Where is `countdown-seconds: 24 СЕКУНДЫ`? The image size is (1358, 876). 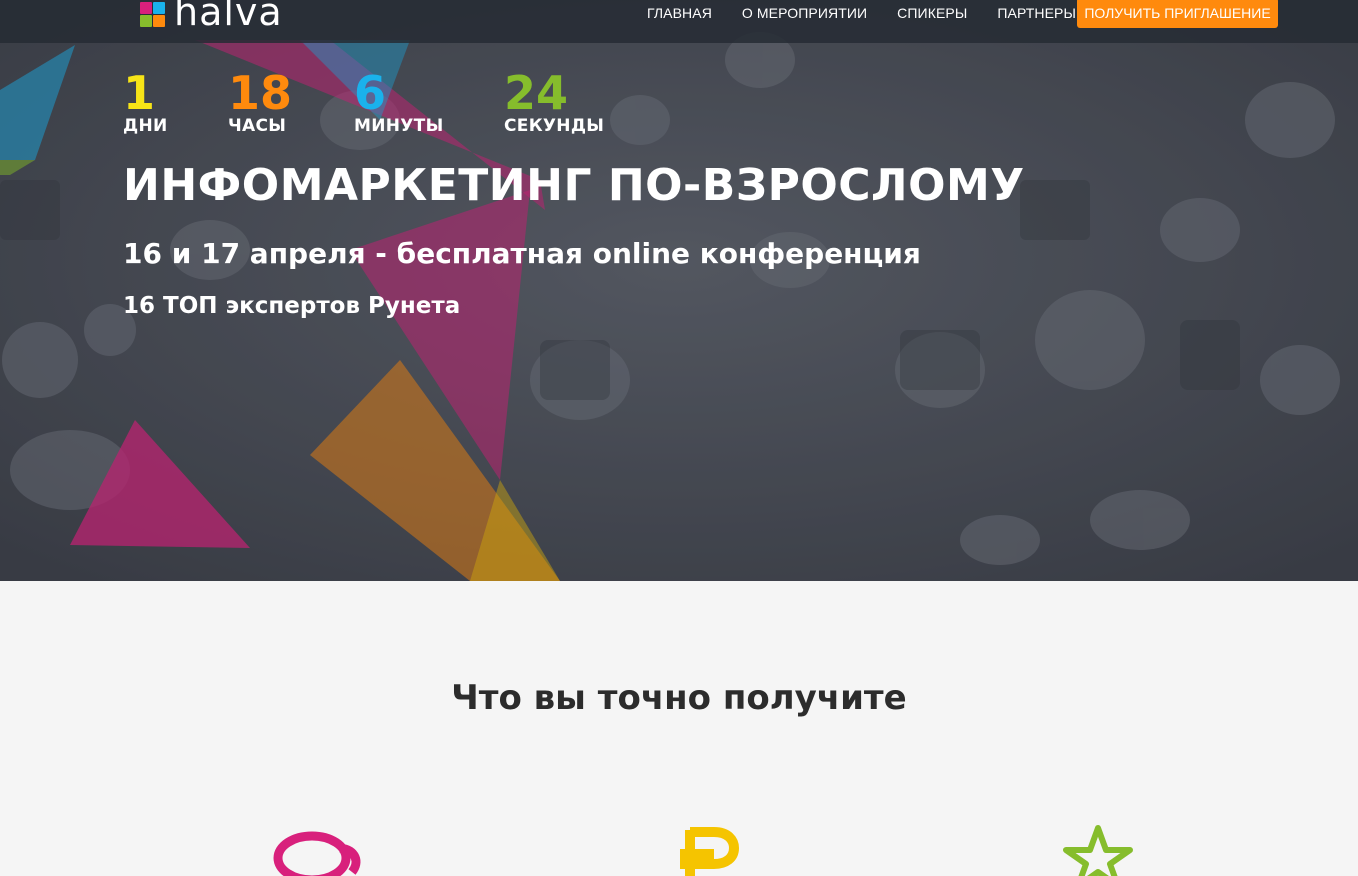
countdown-seconds: 24 СЕКУНДЫ is located at coordinates (554, 103).